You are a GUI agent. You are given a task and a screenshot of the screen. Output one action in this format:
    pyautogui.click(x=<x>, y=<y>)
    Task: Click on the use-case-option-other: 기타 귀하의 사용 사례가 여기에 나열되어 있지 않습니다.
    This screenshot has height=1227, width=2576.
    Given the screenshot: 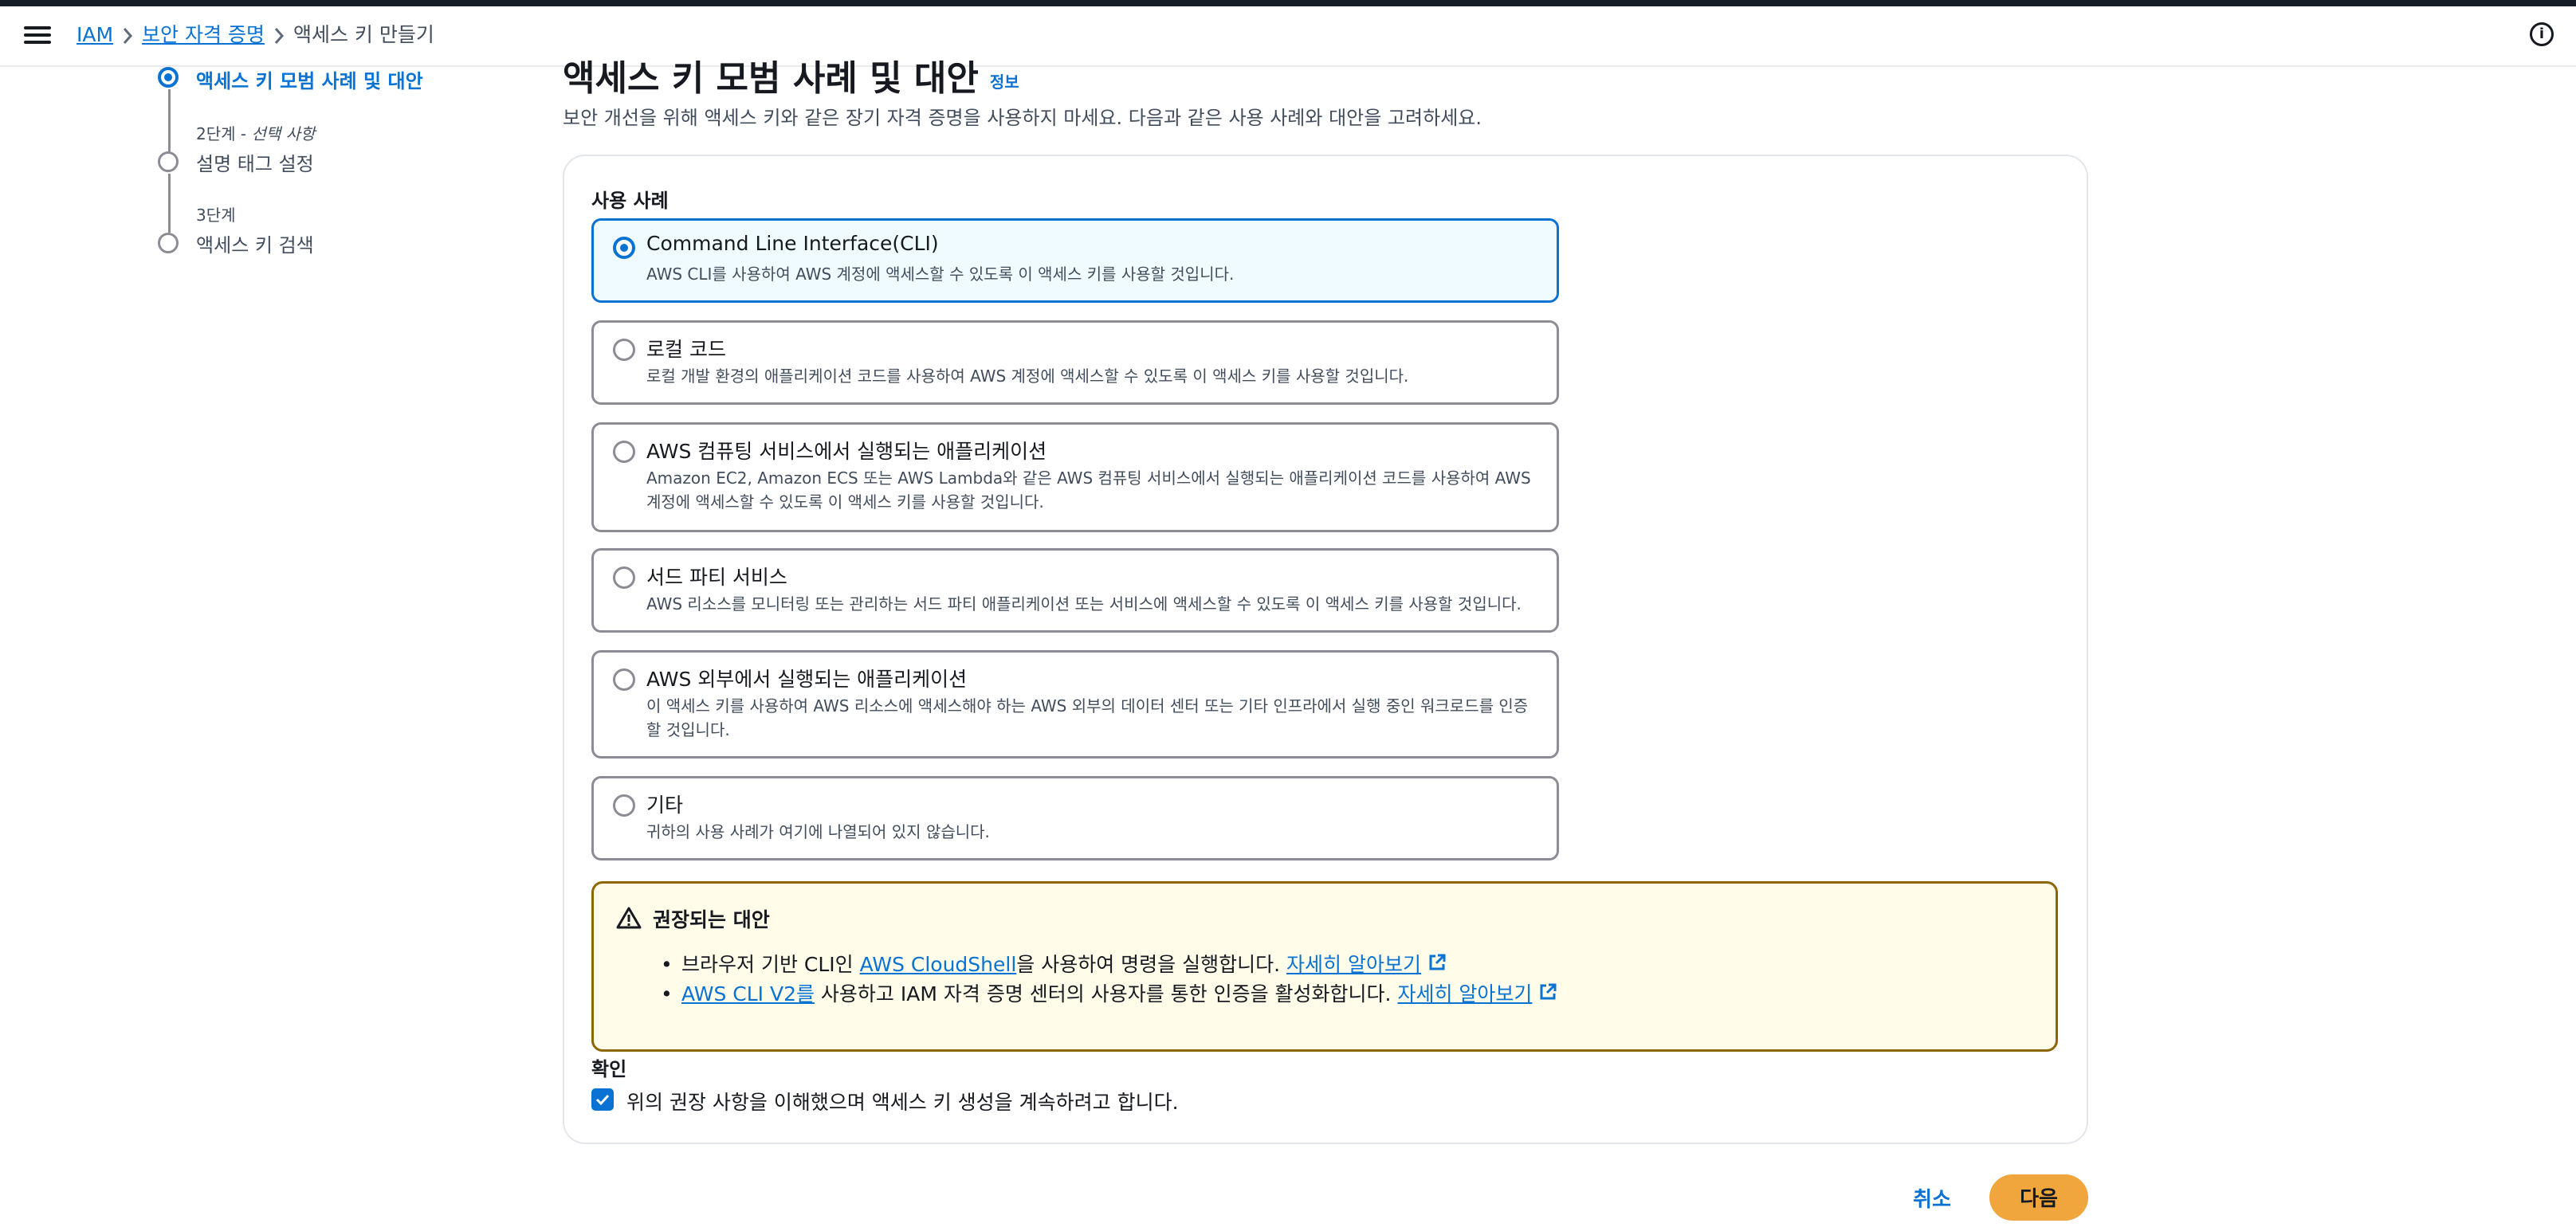 What is the action you would take?
    pyautogui.click(x=1075, y=818)
    